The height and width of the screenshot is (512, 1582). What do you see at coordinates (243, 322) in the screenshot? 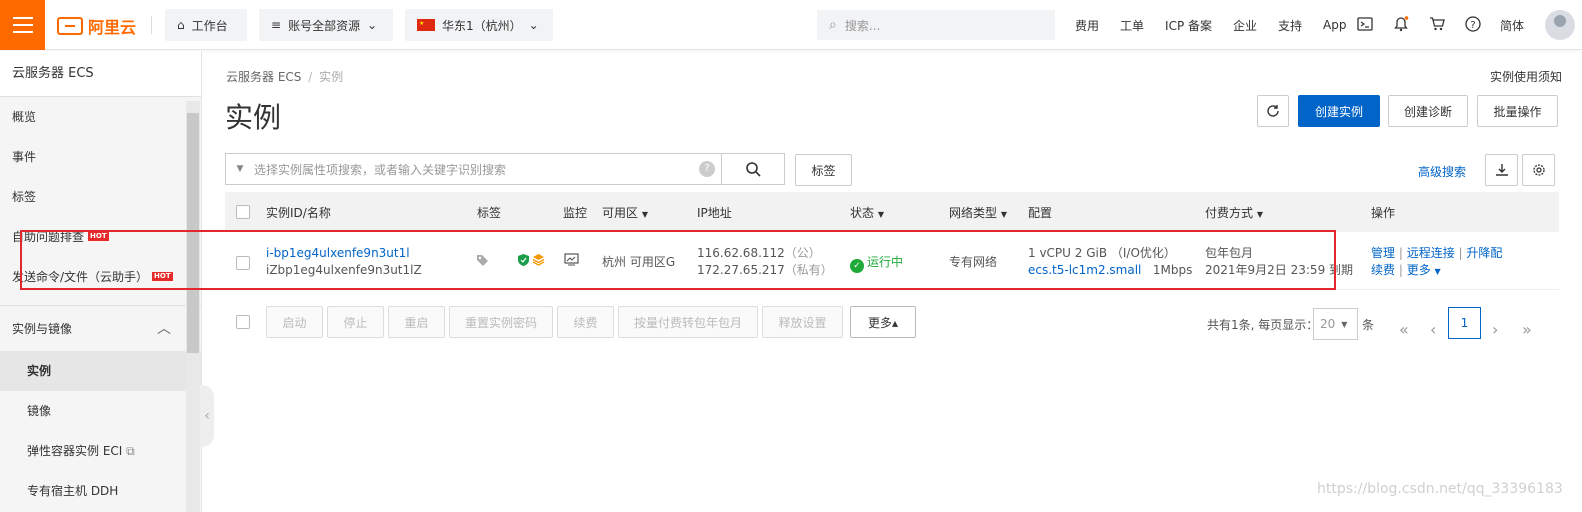
I see `bulk-select-checkbox` at bounding box center [243, 322].